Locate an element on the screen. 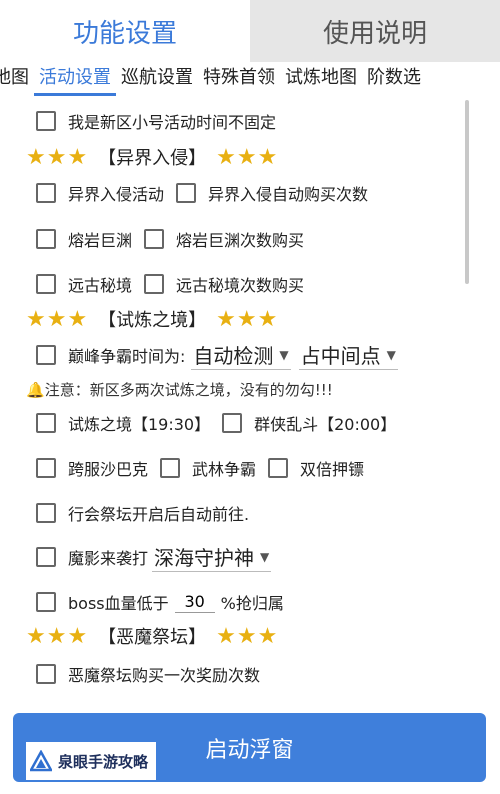 This screenshot has height=794, width=500. option-label: 群侠乱斗【20:00】 is located at coordinates (325, 424).